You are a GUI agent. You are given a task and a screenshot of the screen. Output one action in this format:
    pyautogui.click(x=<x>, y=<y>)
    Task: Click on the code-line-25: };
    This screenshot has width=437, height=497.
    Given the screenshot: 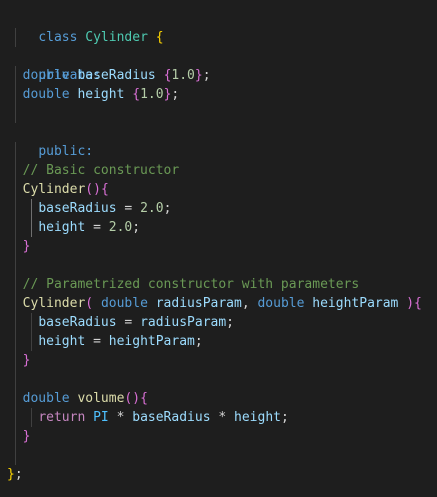 What is the action you would take?
    pyautogui.click(x=218, y=474)
    